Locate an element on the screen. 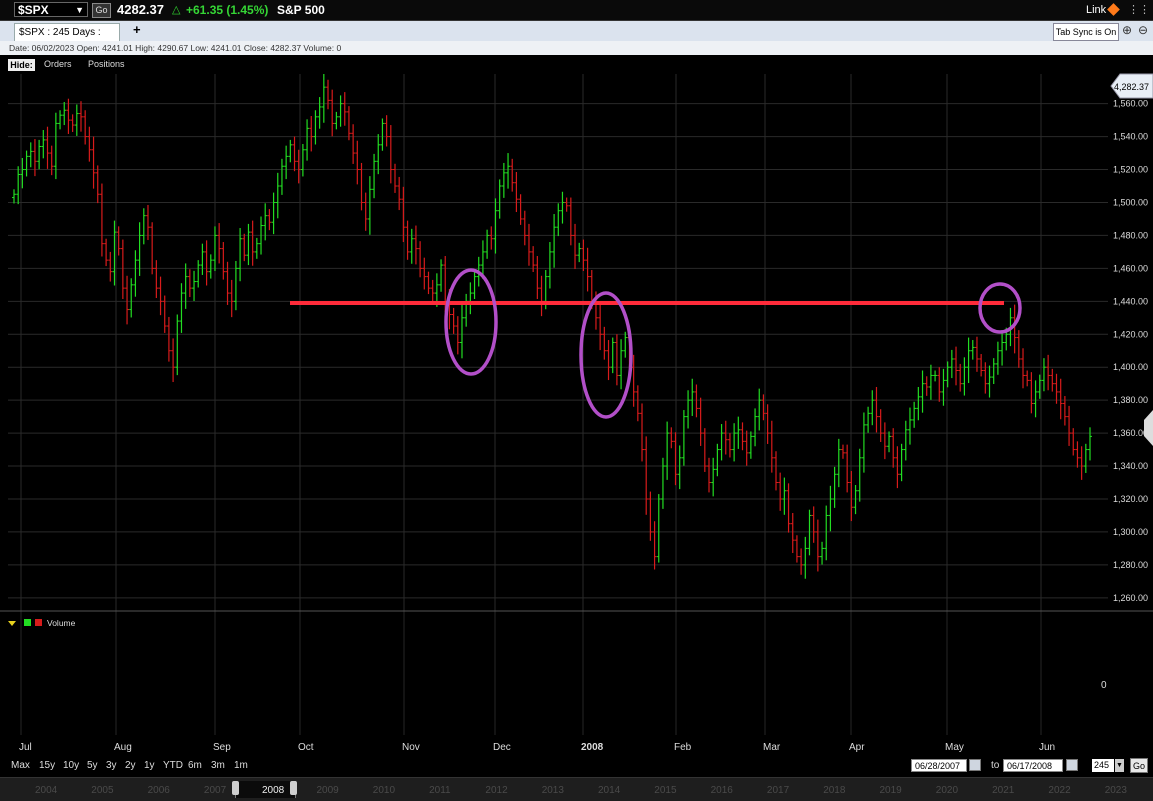 Image resolution: width=1153 pixels, height=801 pixels. x-tick-label: May is located at coordinates (954, 747).